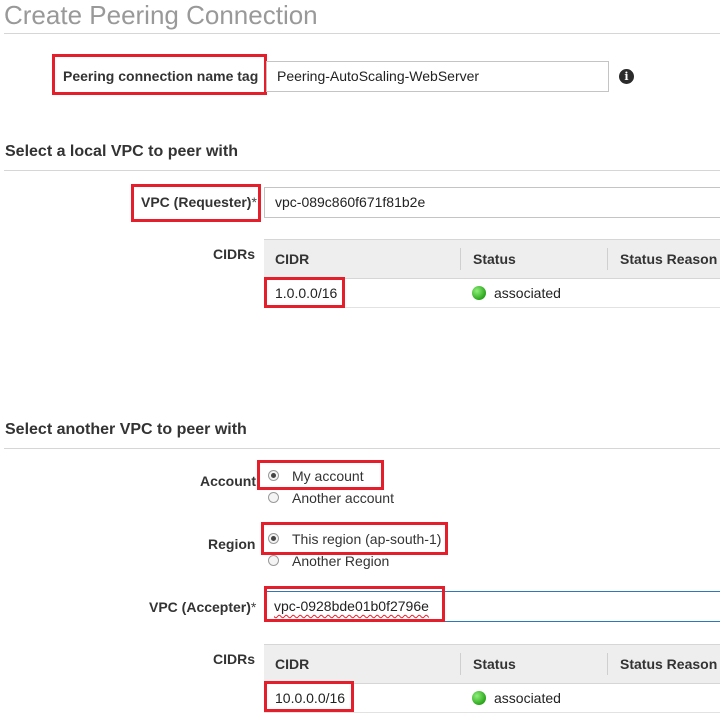  Describe the element at coordinates (232, 544) in the screenshot. I see `region-label: Region` at that location.